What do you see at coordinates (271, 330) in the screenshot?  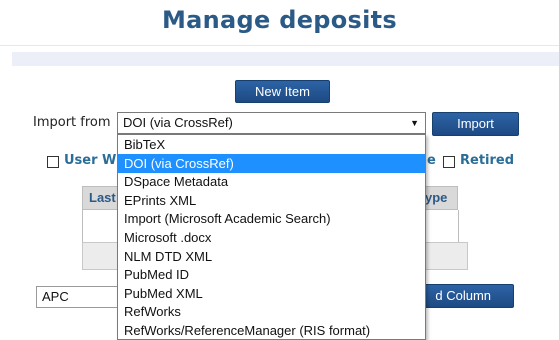 I see `dropdown-option: RefWorks/ReferenceManager (RIS format)` at bounding box center [271, 330].